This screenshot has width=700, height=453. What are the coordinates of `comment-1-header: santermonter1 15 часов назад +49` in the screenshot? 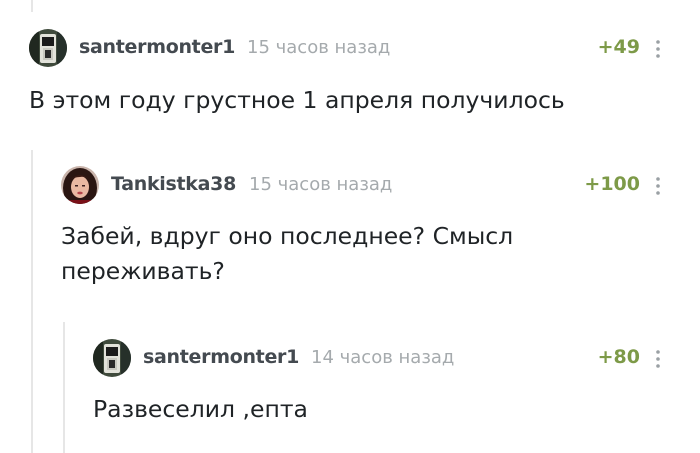 It's located at (345, 49).